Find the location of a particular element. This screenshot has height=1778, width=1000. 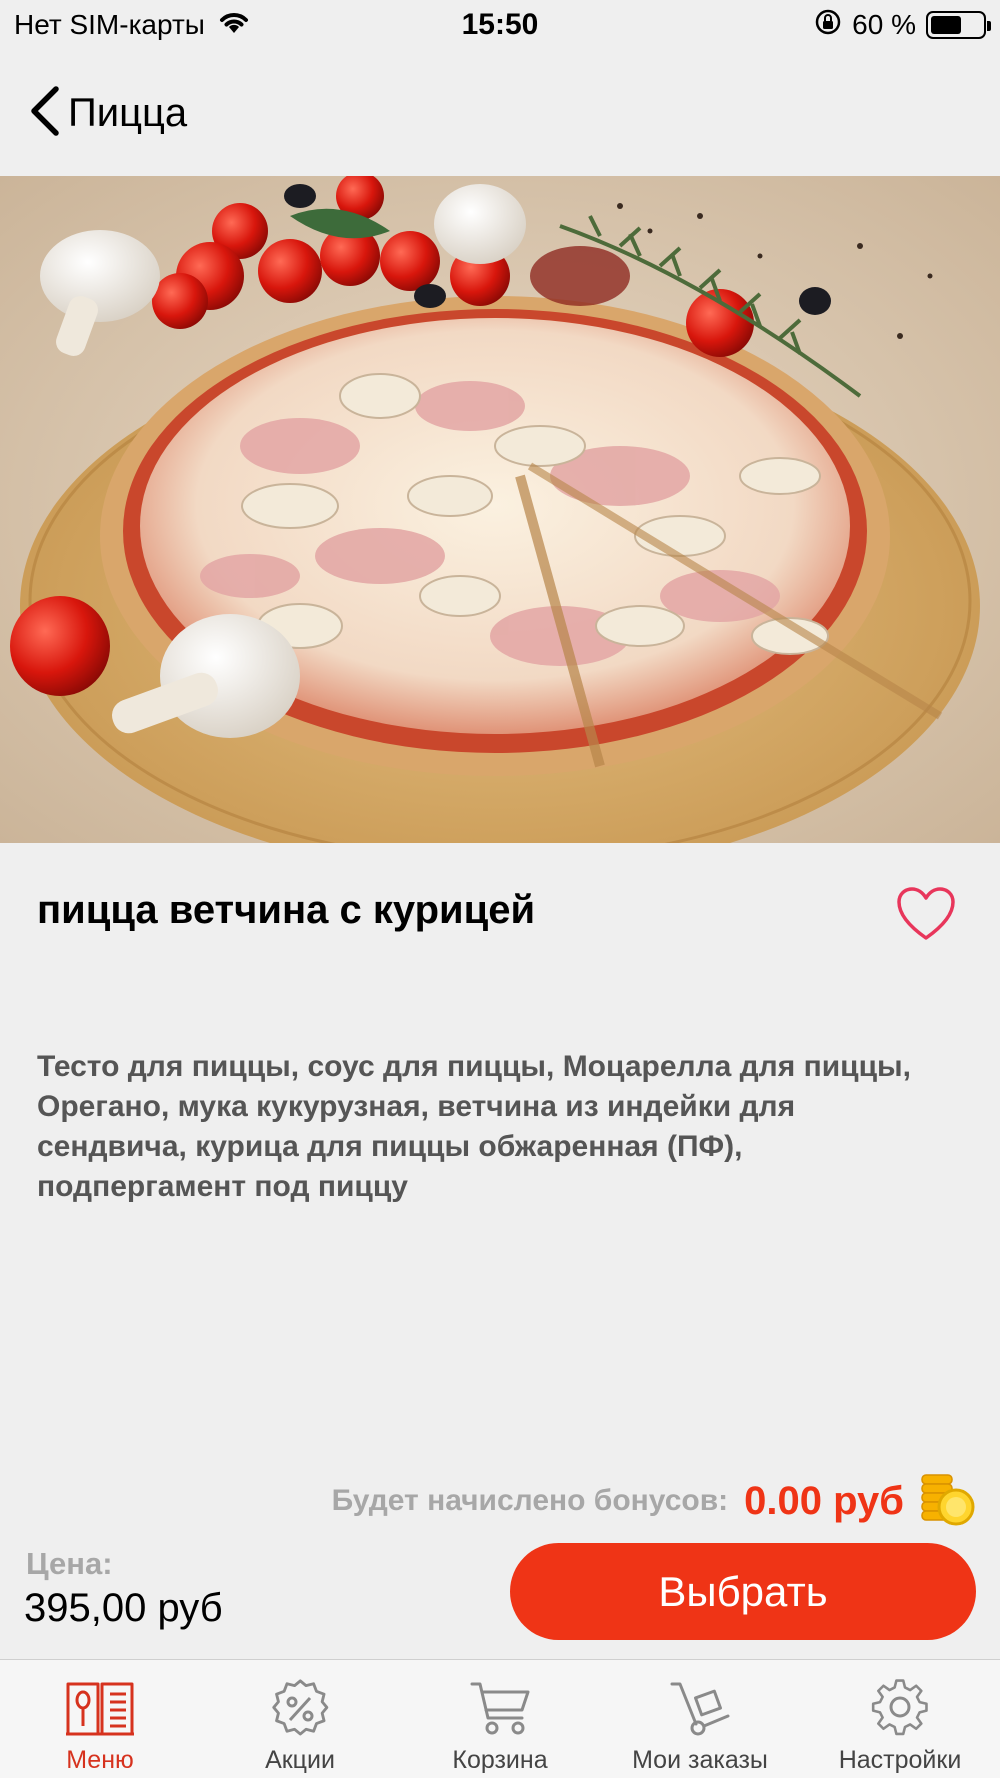

menu-book-icon is located at coordinates (100, 1708).